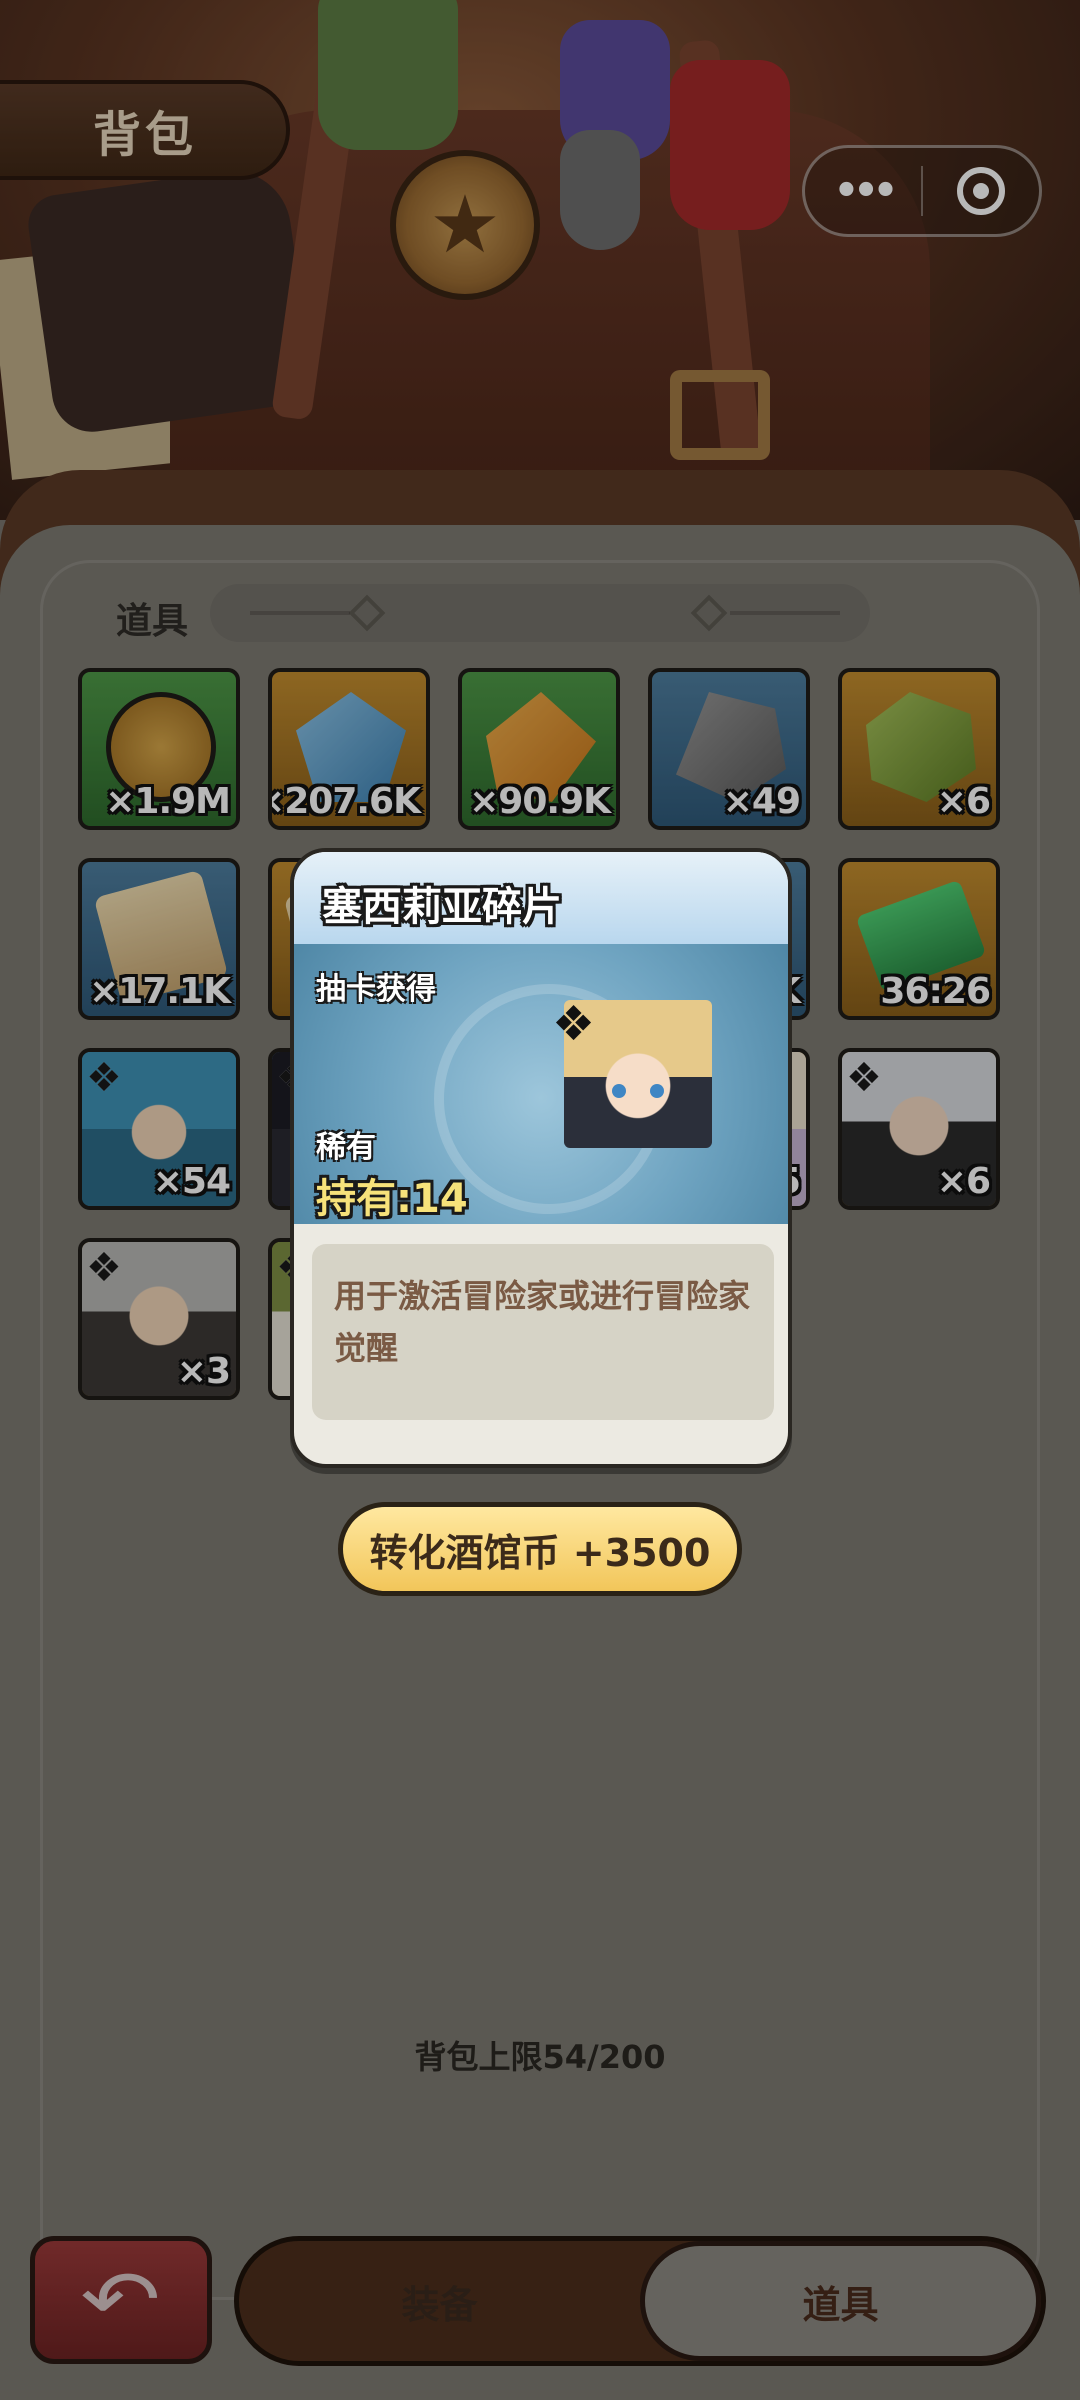 The width and height of the screenshot is (1080, 2400). What do you see at coordinates (346, 1147) in the screenshot?
I see `rarity-text: 稀有` at bounding box center [346, 1147].